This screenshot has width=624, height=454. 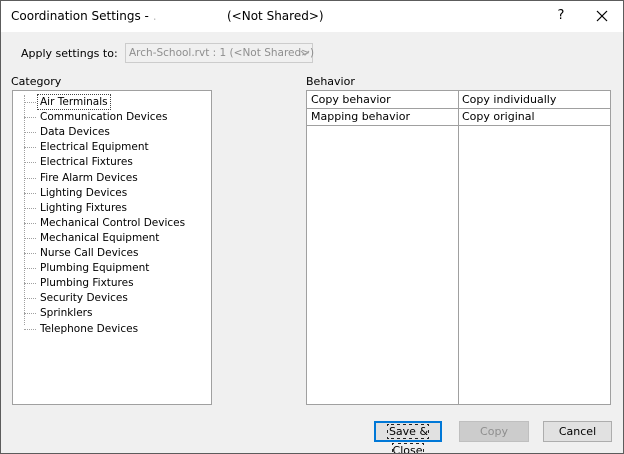 I want to click on tree-item-label: Lighting Devices, so click(x=84, y=192).